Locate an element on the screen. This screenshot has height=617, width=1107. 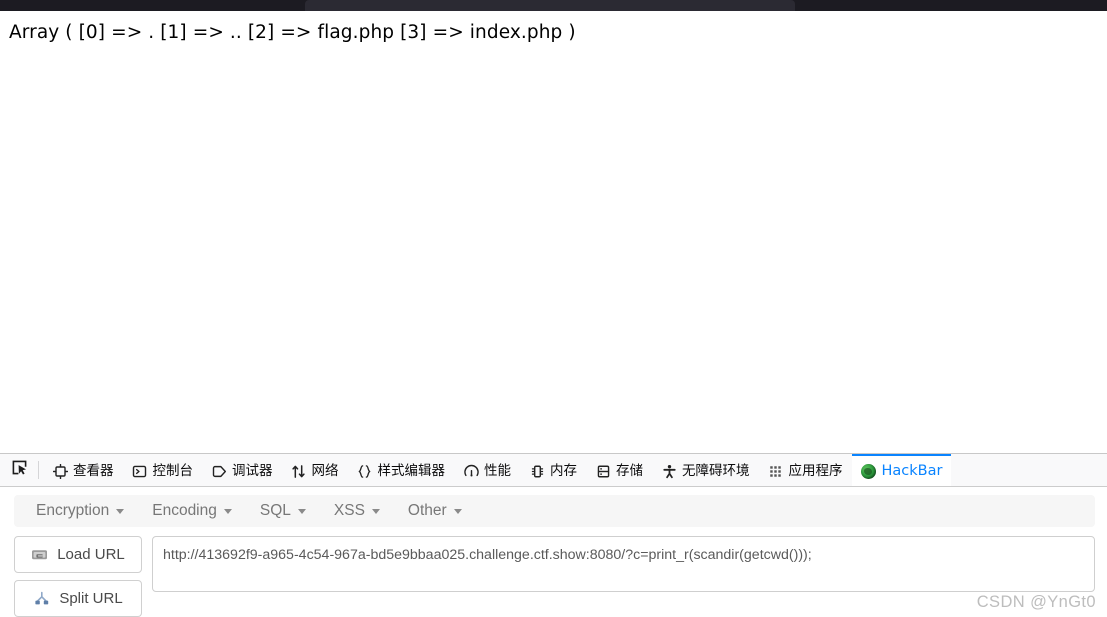
tab-accessibility: 无障碍环境 is located at coordinates (705, 470).